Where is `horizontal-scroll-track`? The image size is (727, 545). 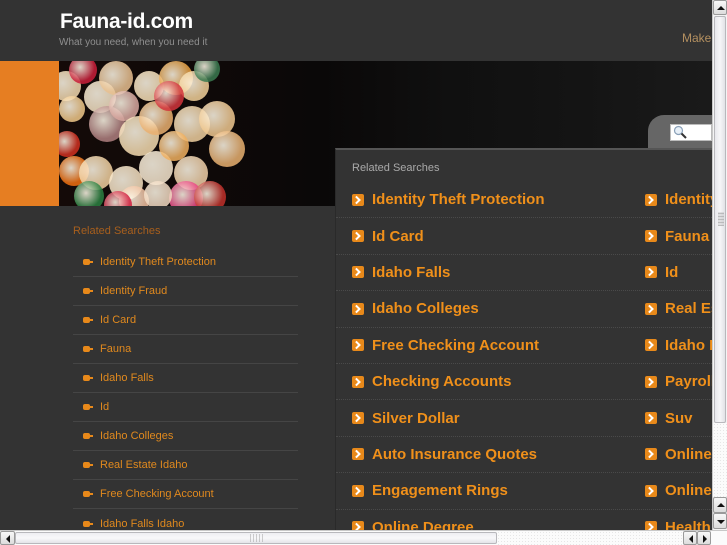
horizontal-scroll-track is located at coordinates (590, 538).